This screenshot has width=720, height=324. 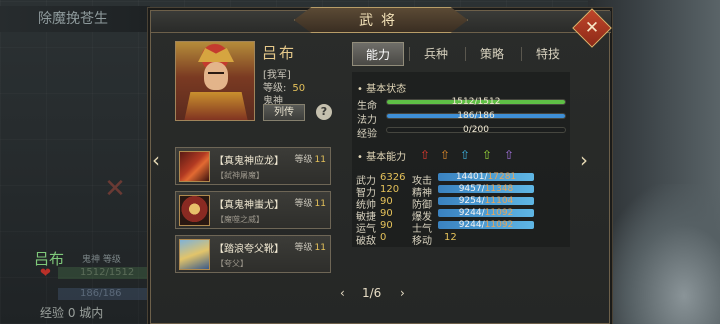 What do you see at coordinates (215, 81) in the screenshot?
I see `general-portrait` at bounding box center [215, 81].